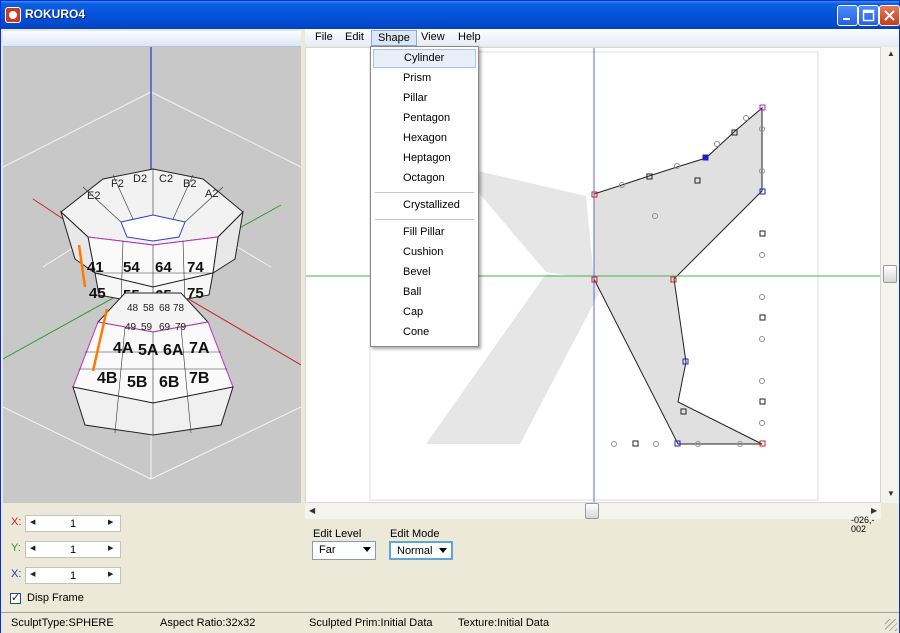 The width and height of the screenshot is (900, 633). I want to click on menu-item-pentagon: Pentagon, so click(424, 118).